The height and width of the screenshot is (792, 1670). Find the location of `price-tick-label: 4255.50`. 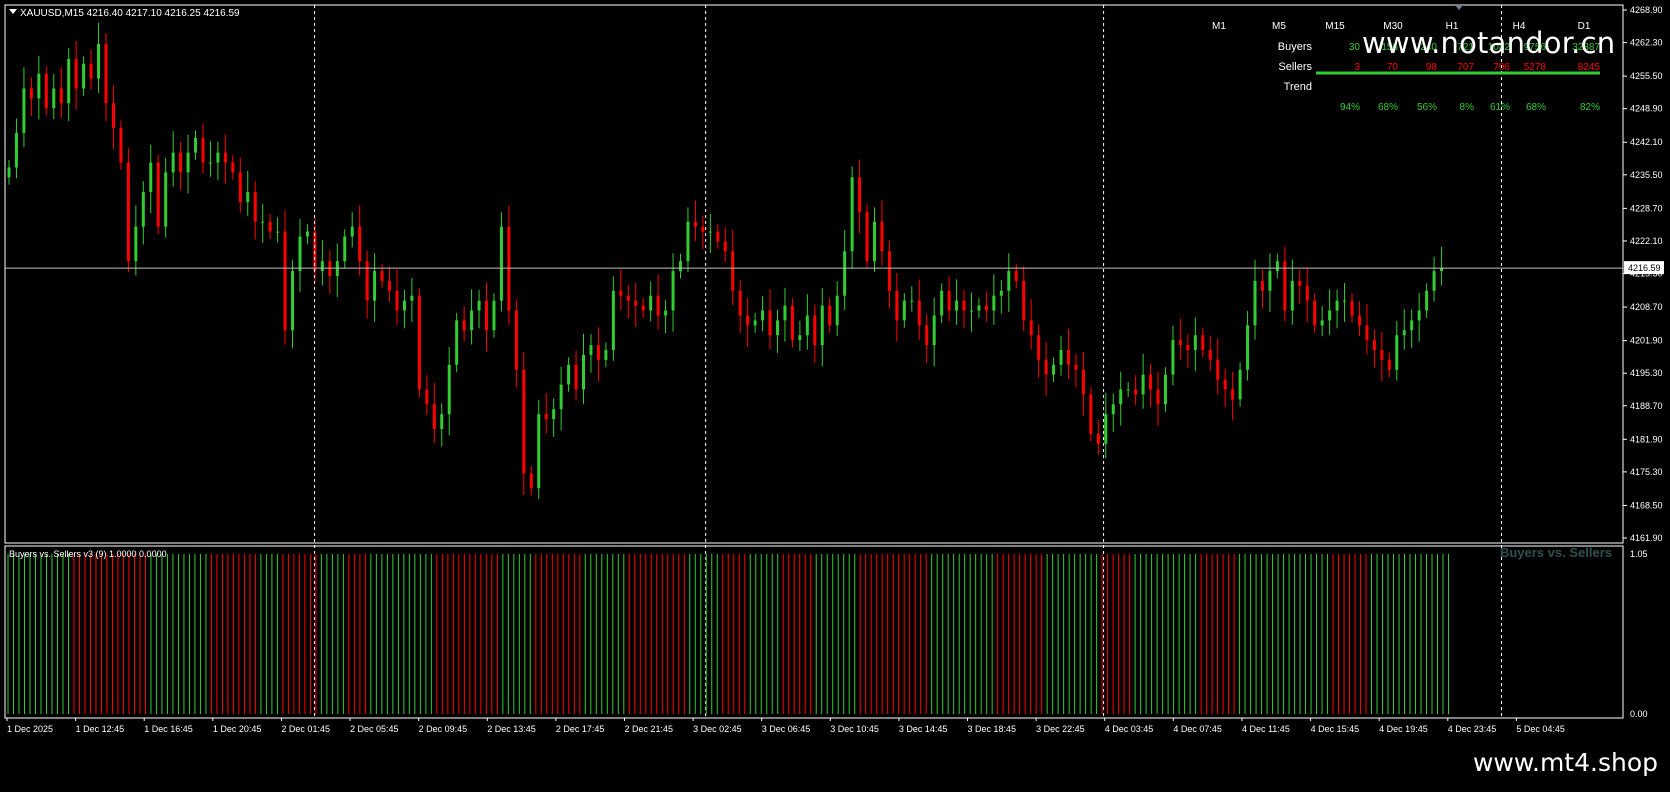

price-tick-label: 4255.50 is located at coordinates (1646, 76).